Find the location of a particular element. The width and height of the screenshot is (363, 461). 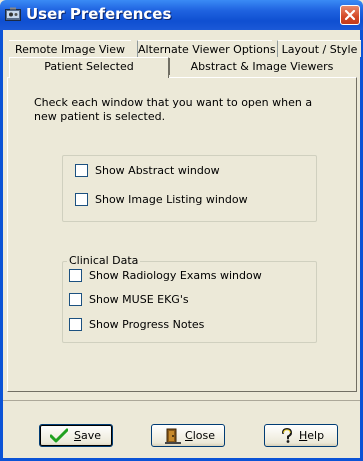

question-icon is located at coordinates (287, 435).